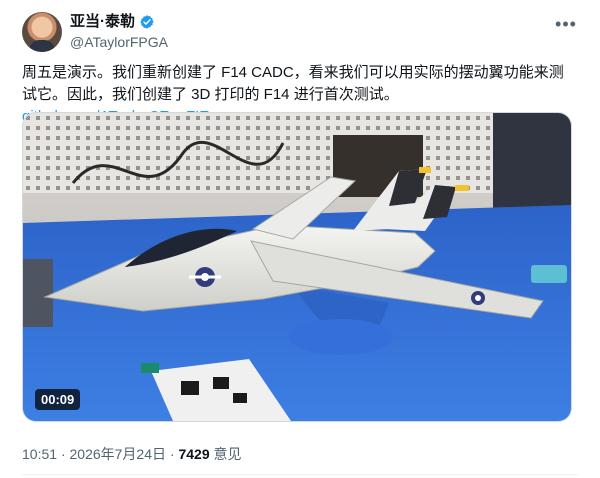  I want to click on right-cable-module, so click(549, 274).